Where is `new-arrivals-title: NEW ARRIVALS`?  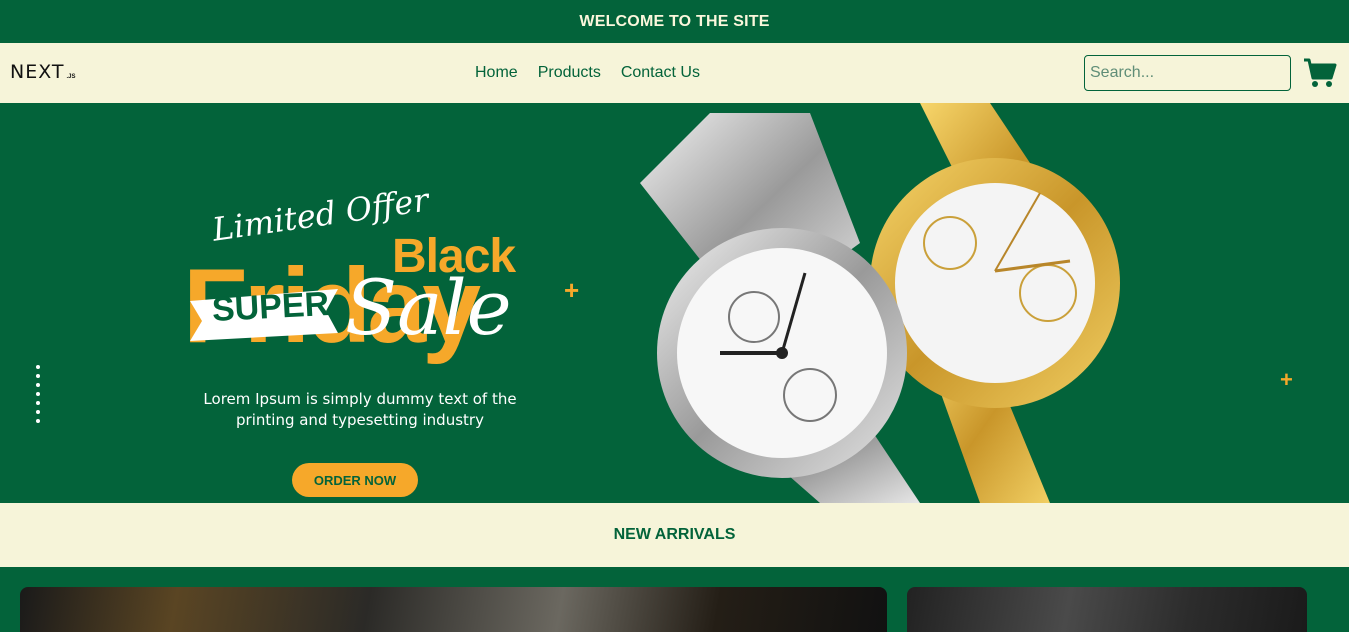 new-arrivals-title: NEW ARRIVALS is located at coordinates (674, 534).